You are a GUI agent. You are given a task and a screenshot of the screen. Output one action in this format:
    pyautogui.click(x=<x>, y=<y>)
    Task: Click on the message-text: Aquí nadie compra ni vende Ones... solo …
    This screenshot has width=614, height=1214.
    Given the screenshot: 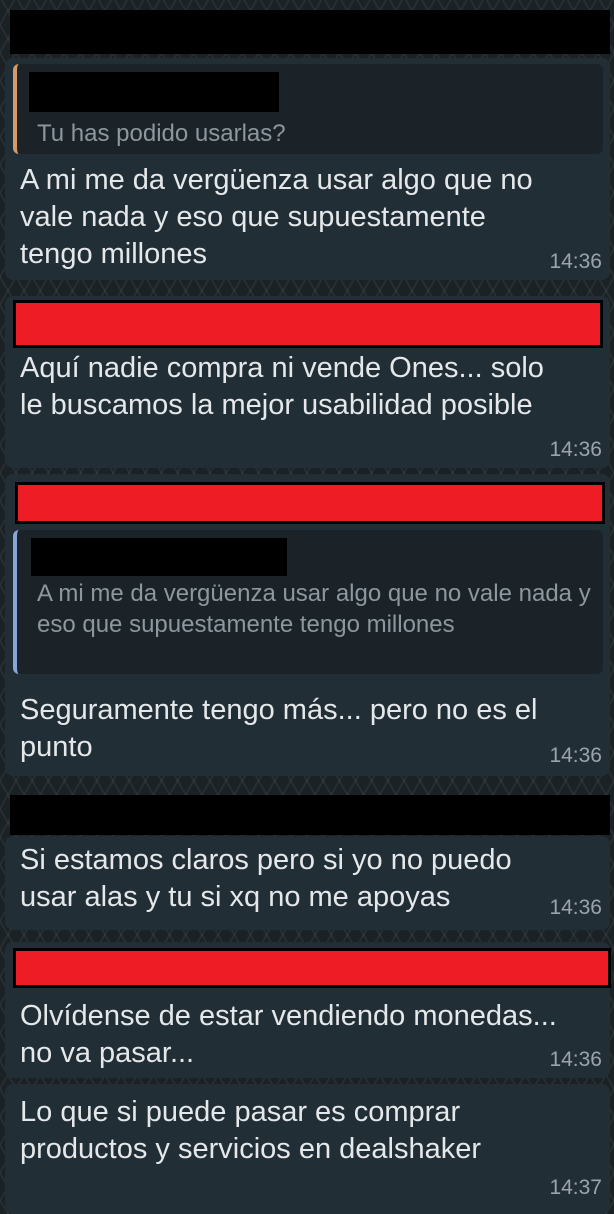 What is the action you would take?
    pyautogui.click(x=282, y=386)
    